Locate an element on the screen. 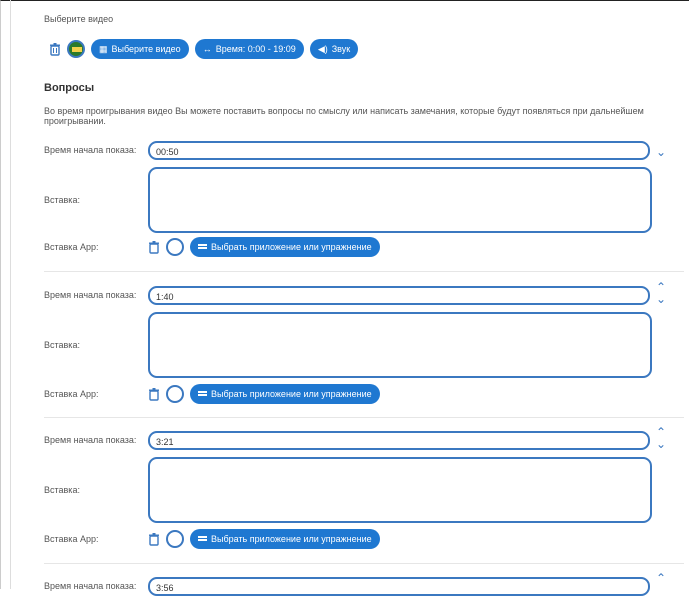  time-range-button: ↔ Время: 0:00 - 19:09 is located at coordinates (249, 49).